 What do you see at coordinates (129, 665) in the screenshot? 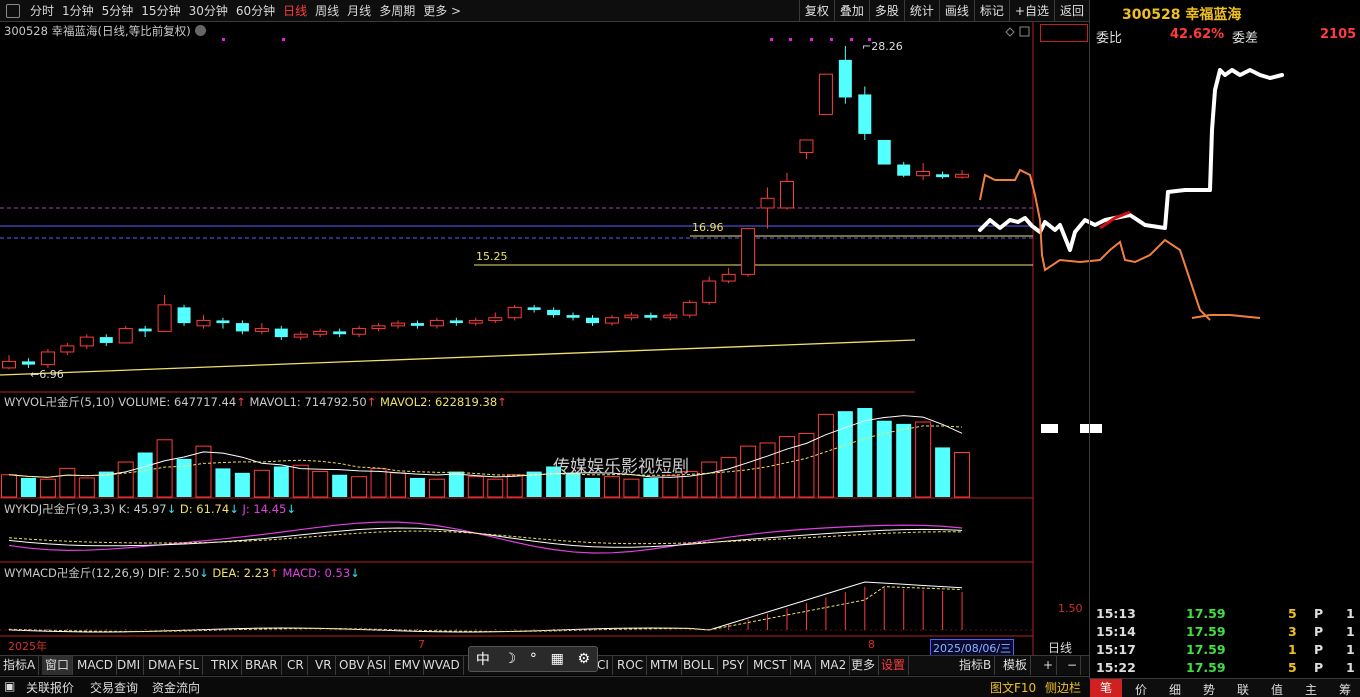
I see `indicator-tab-3: DMI` at bounding box center [129, 665].